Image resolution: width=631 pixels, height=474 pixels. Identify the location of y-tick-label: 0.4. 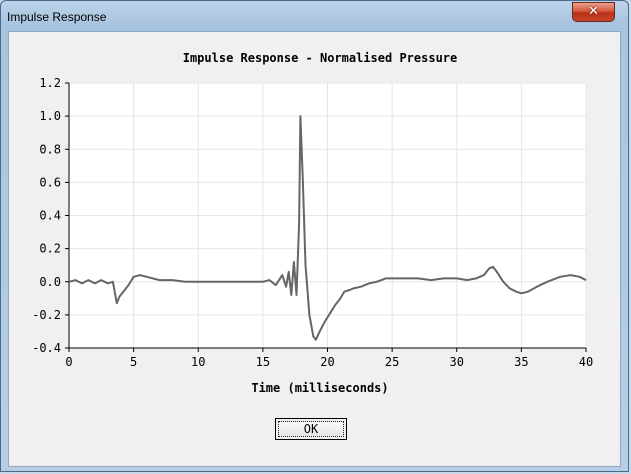
(50, 216).